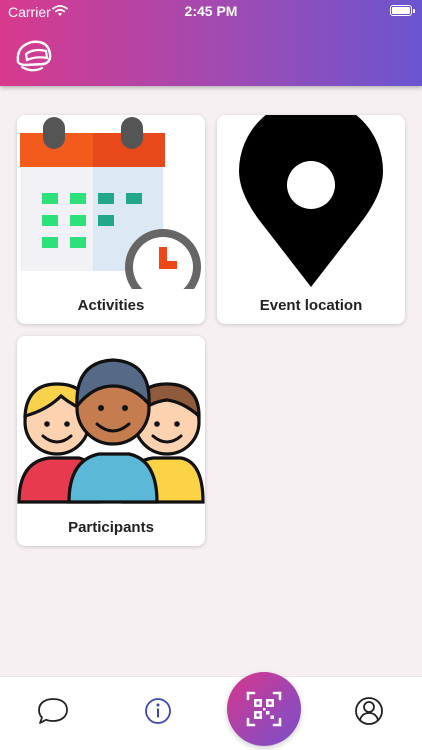  Describe the element at coordinates (111, 210) in the screenshot. I see `calendar-clock-icon` at that location.